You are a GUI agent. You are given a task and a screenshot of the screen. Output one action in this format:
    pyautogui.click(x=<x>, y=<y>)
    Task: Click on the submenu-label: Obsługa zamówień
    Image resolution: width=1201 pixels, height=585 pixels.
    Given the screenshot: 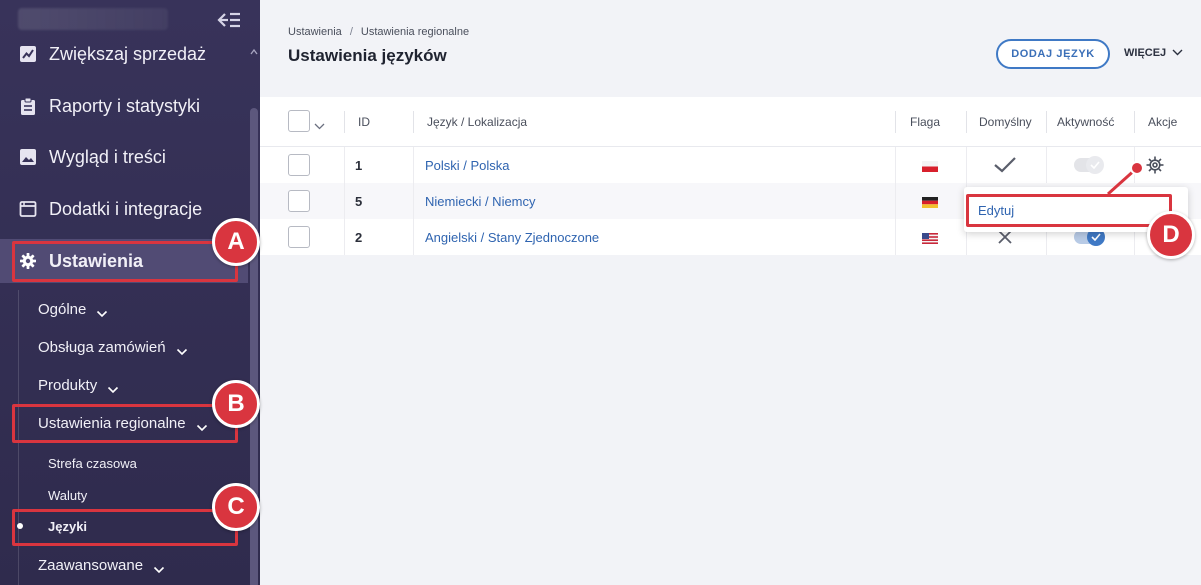 What is the action you would take?
    pyautogui.click(x=102, y=347)
    